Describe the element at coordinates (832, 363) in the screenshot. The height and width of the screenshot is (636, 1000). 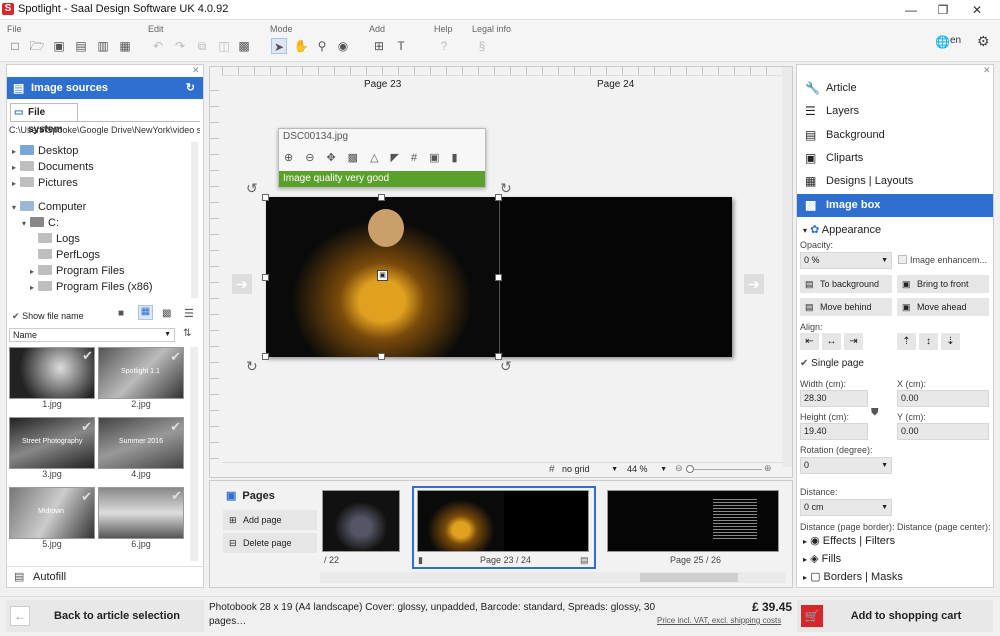
I see `single-page-checkbox: ✔ Single page` at that location.